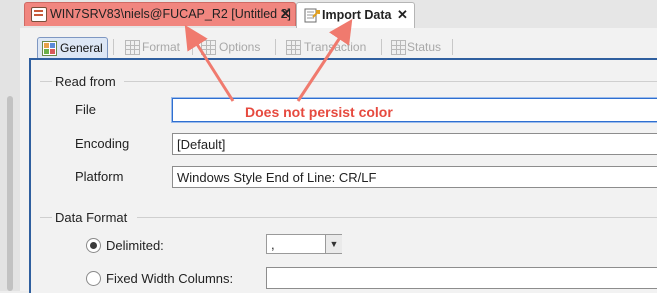  I want to click on annotation-text: Does not persist color, so click(319, 112).